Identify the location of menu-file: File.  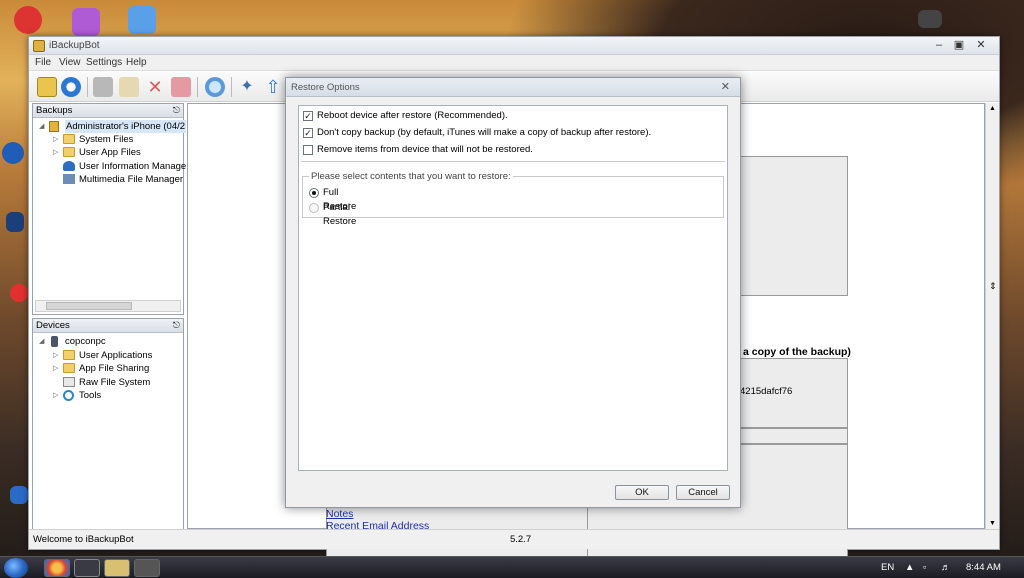
(43, 62).